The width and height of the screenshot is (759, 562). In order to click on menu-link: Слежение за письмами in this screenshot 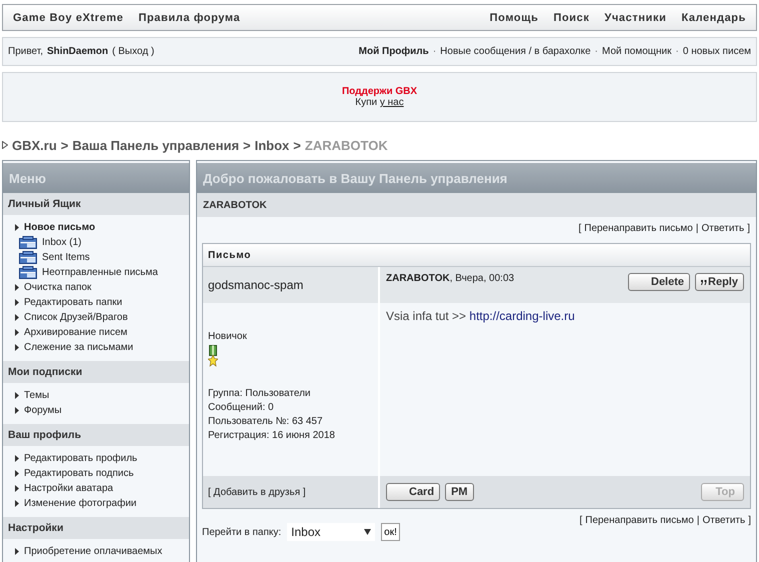, I will do `click(79, 347)`.